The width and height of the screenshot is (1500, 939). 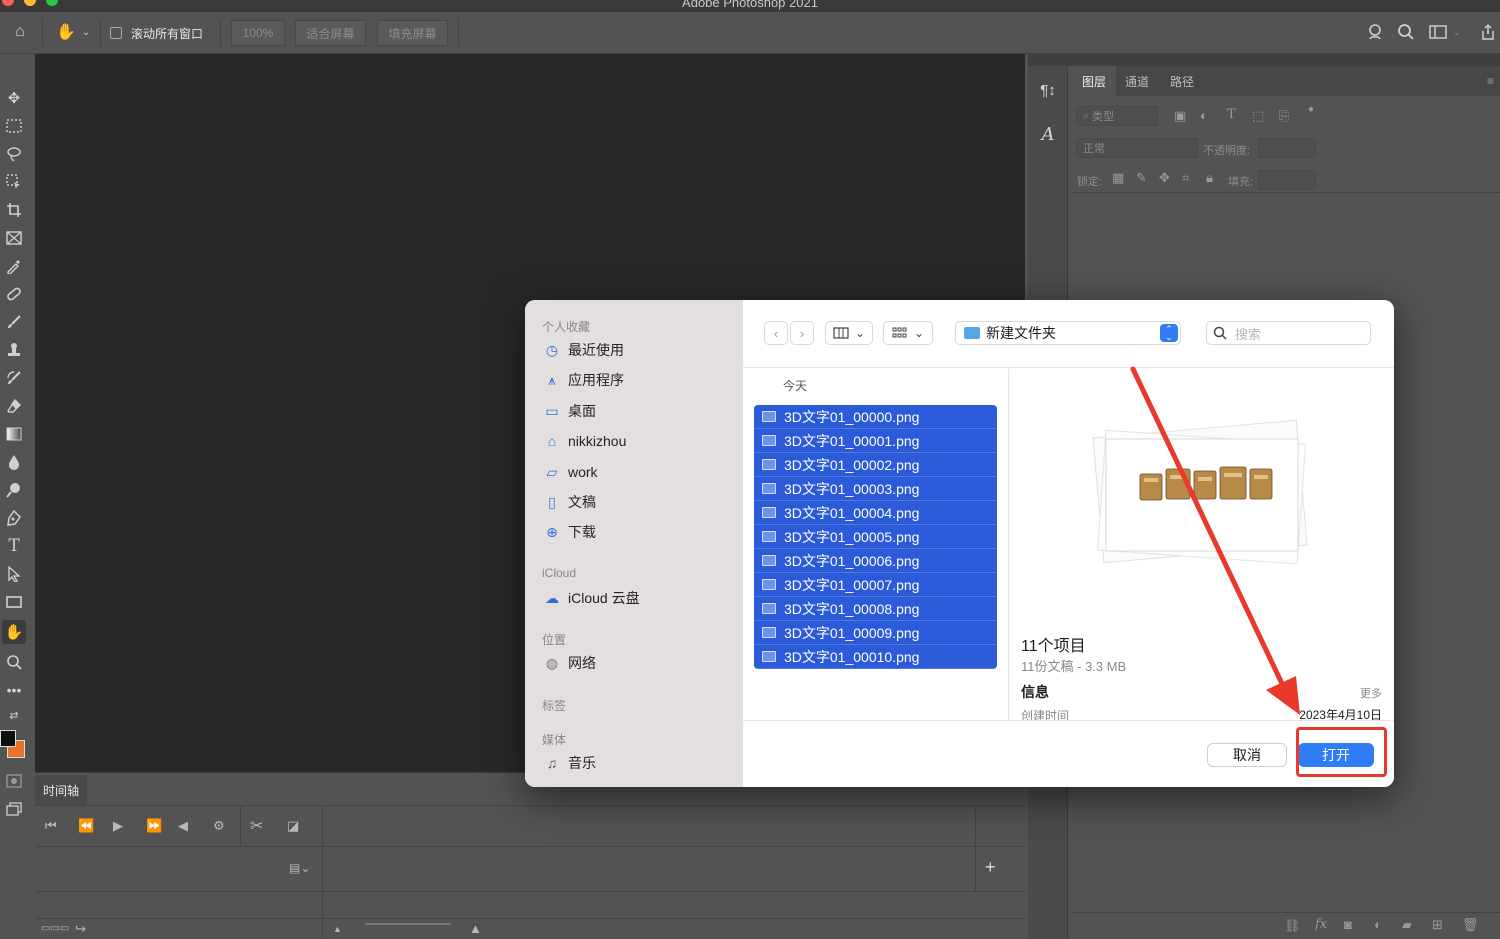 I want to click on back-button: ‹, so click(x=776, y=333).